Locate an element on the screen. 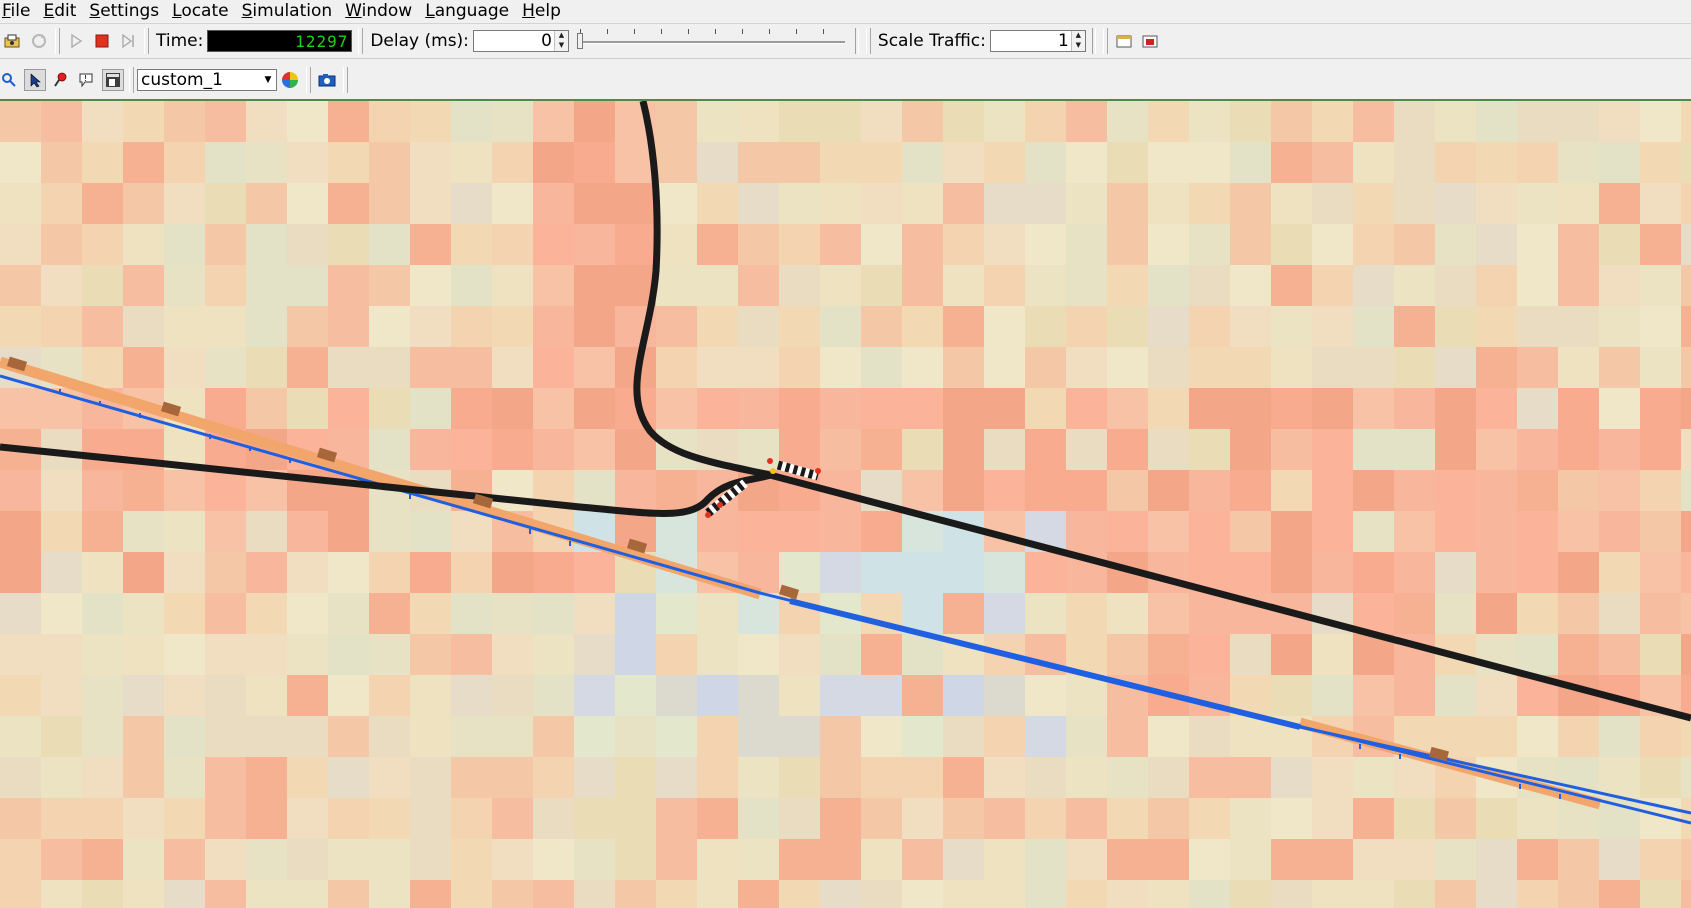 The image size is (1691, 908). open-simulation-icon is located at coordinates (13, 41).